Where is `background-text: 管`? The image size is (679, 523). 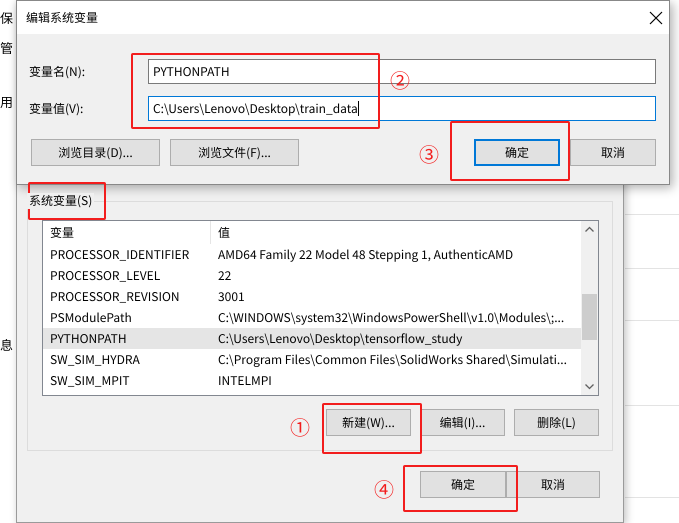
background-text: 管 is located at coordinates (7, 47).